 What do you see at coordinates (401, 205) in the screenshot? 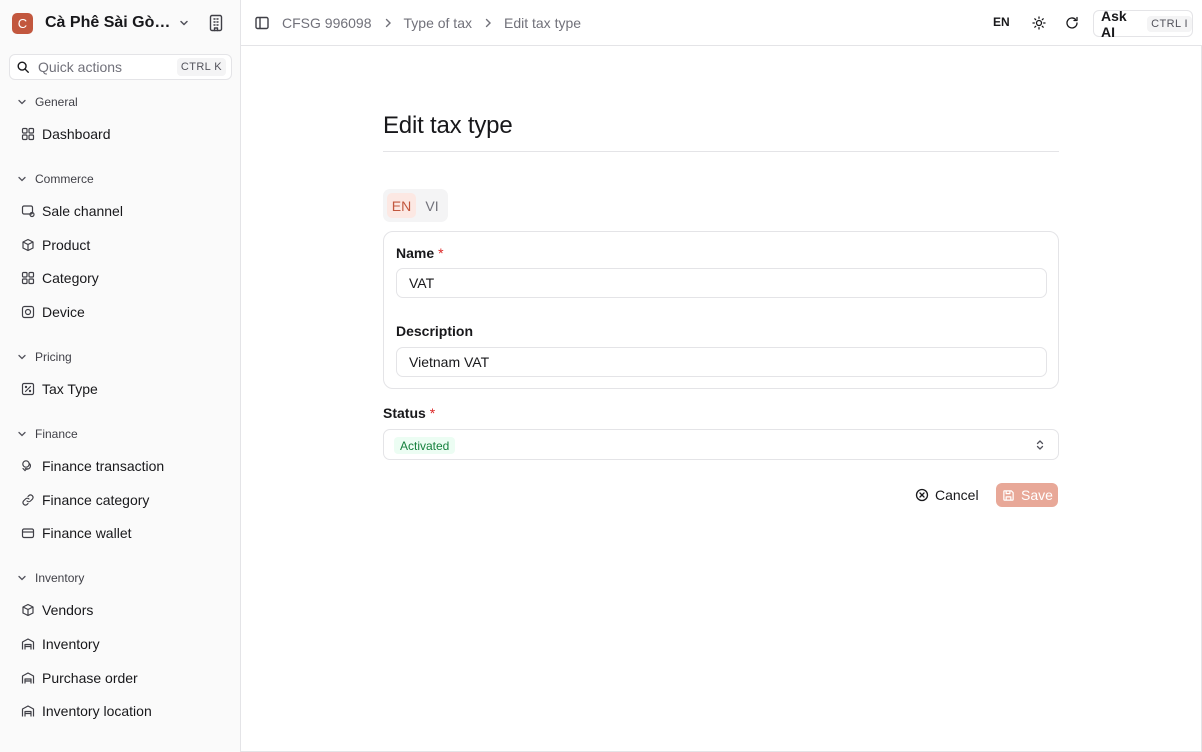
I see `tab-en: EN` at bounding box center [401, 205].